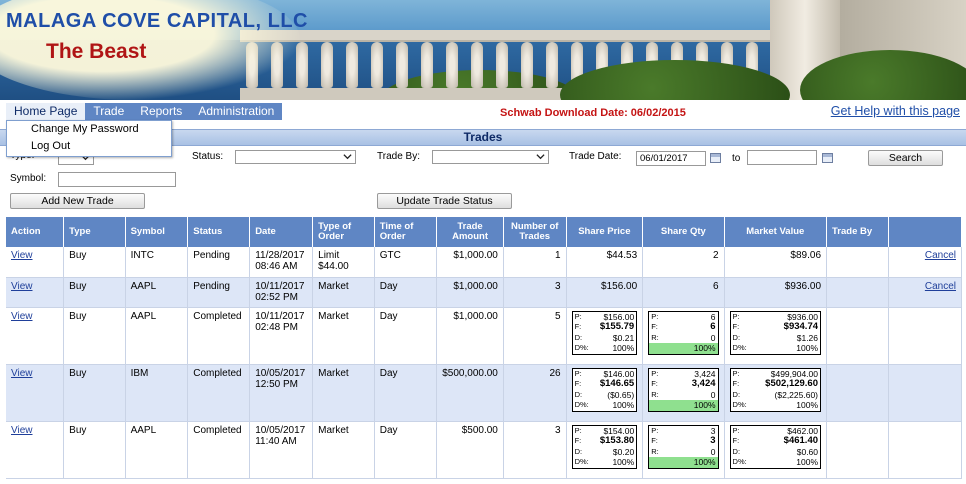 Image resolution: width=966 pixels, height=484 pixels. What do you see at coordinates (857, 232) in the screenshot?
I see `col-header: Trade By` at bounding box center [857, 232].